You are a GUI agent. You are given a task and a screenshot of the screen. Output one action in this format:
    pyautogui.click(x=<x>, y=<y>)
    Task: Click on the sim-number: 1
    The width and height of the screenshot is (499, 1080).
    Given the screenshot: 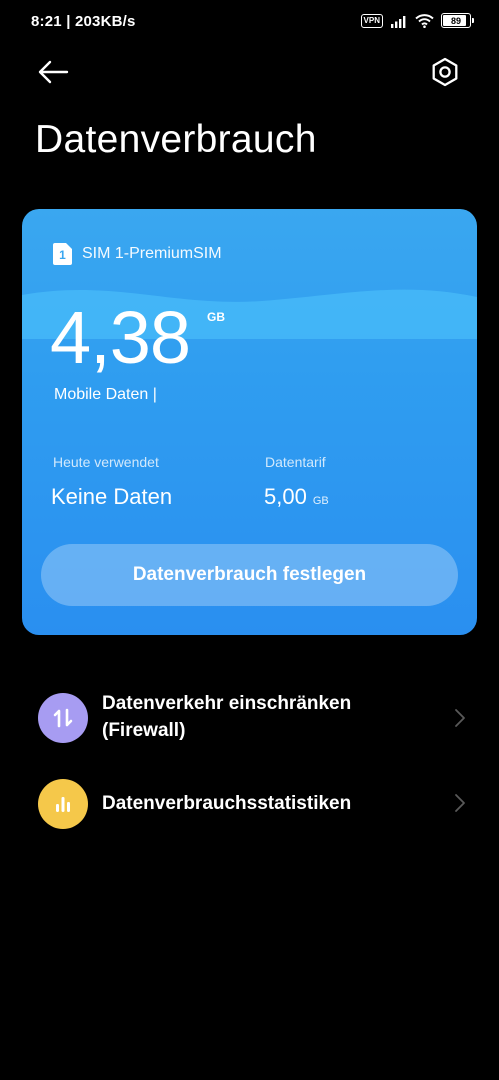 What is the action you would take?
    pyautogui.click(x=62, y=255)
    